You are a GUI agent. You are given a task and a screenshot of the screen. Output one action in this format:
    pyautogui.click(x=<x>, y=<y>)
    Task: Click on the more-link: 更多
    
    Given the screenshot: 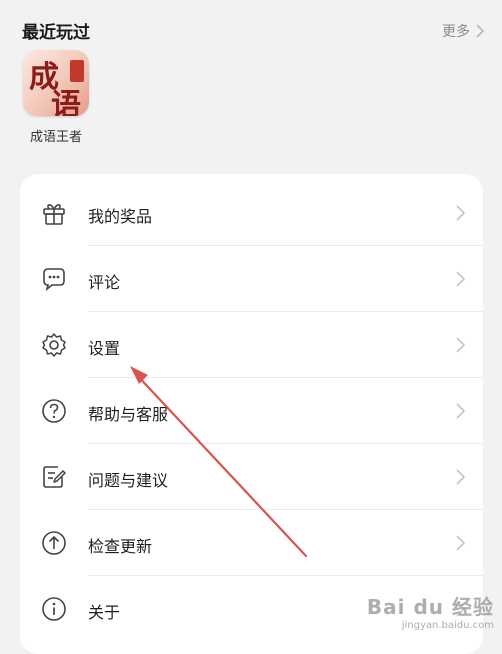 What is the action you would take?
    pyautogui.click(x=463, y=31)
    